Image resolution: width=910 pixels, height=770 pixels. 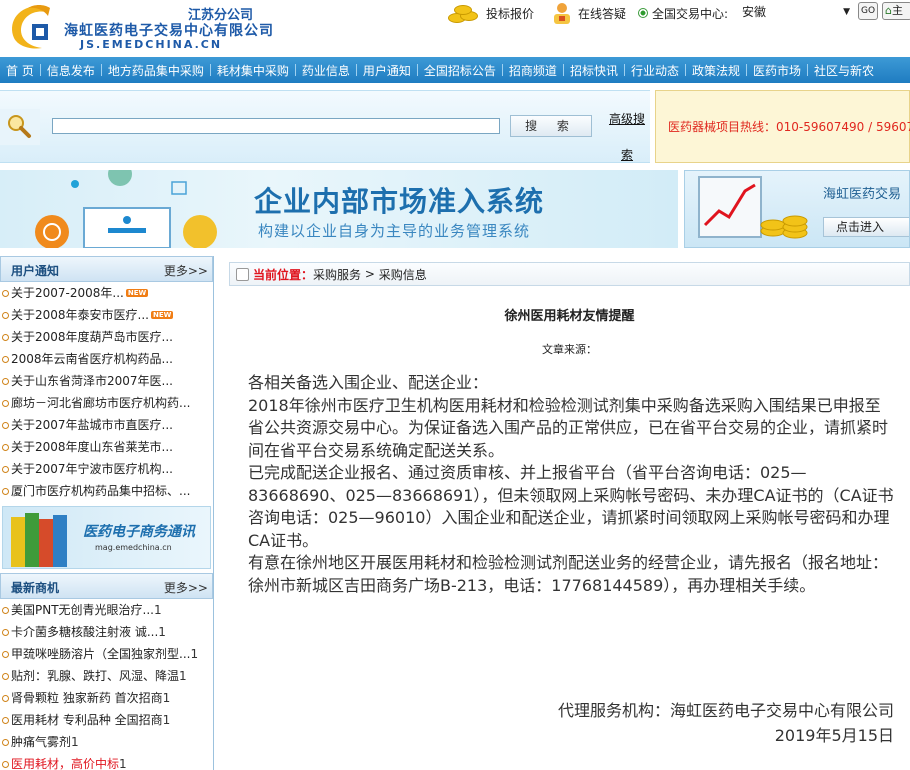 I want to click on trade-side-banner: 海虹医药交易 点击进入, so click(x=797, y=209).